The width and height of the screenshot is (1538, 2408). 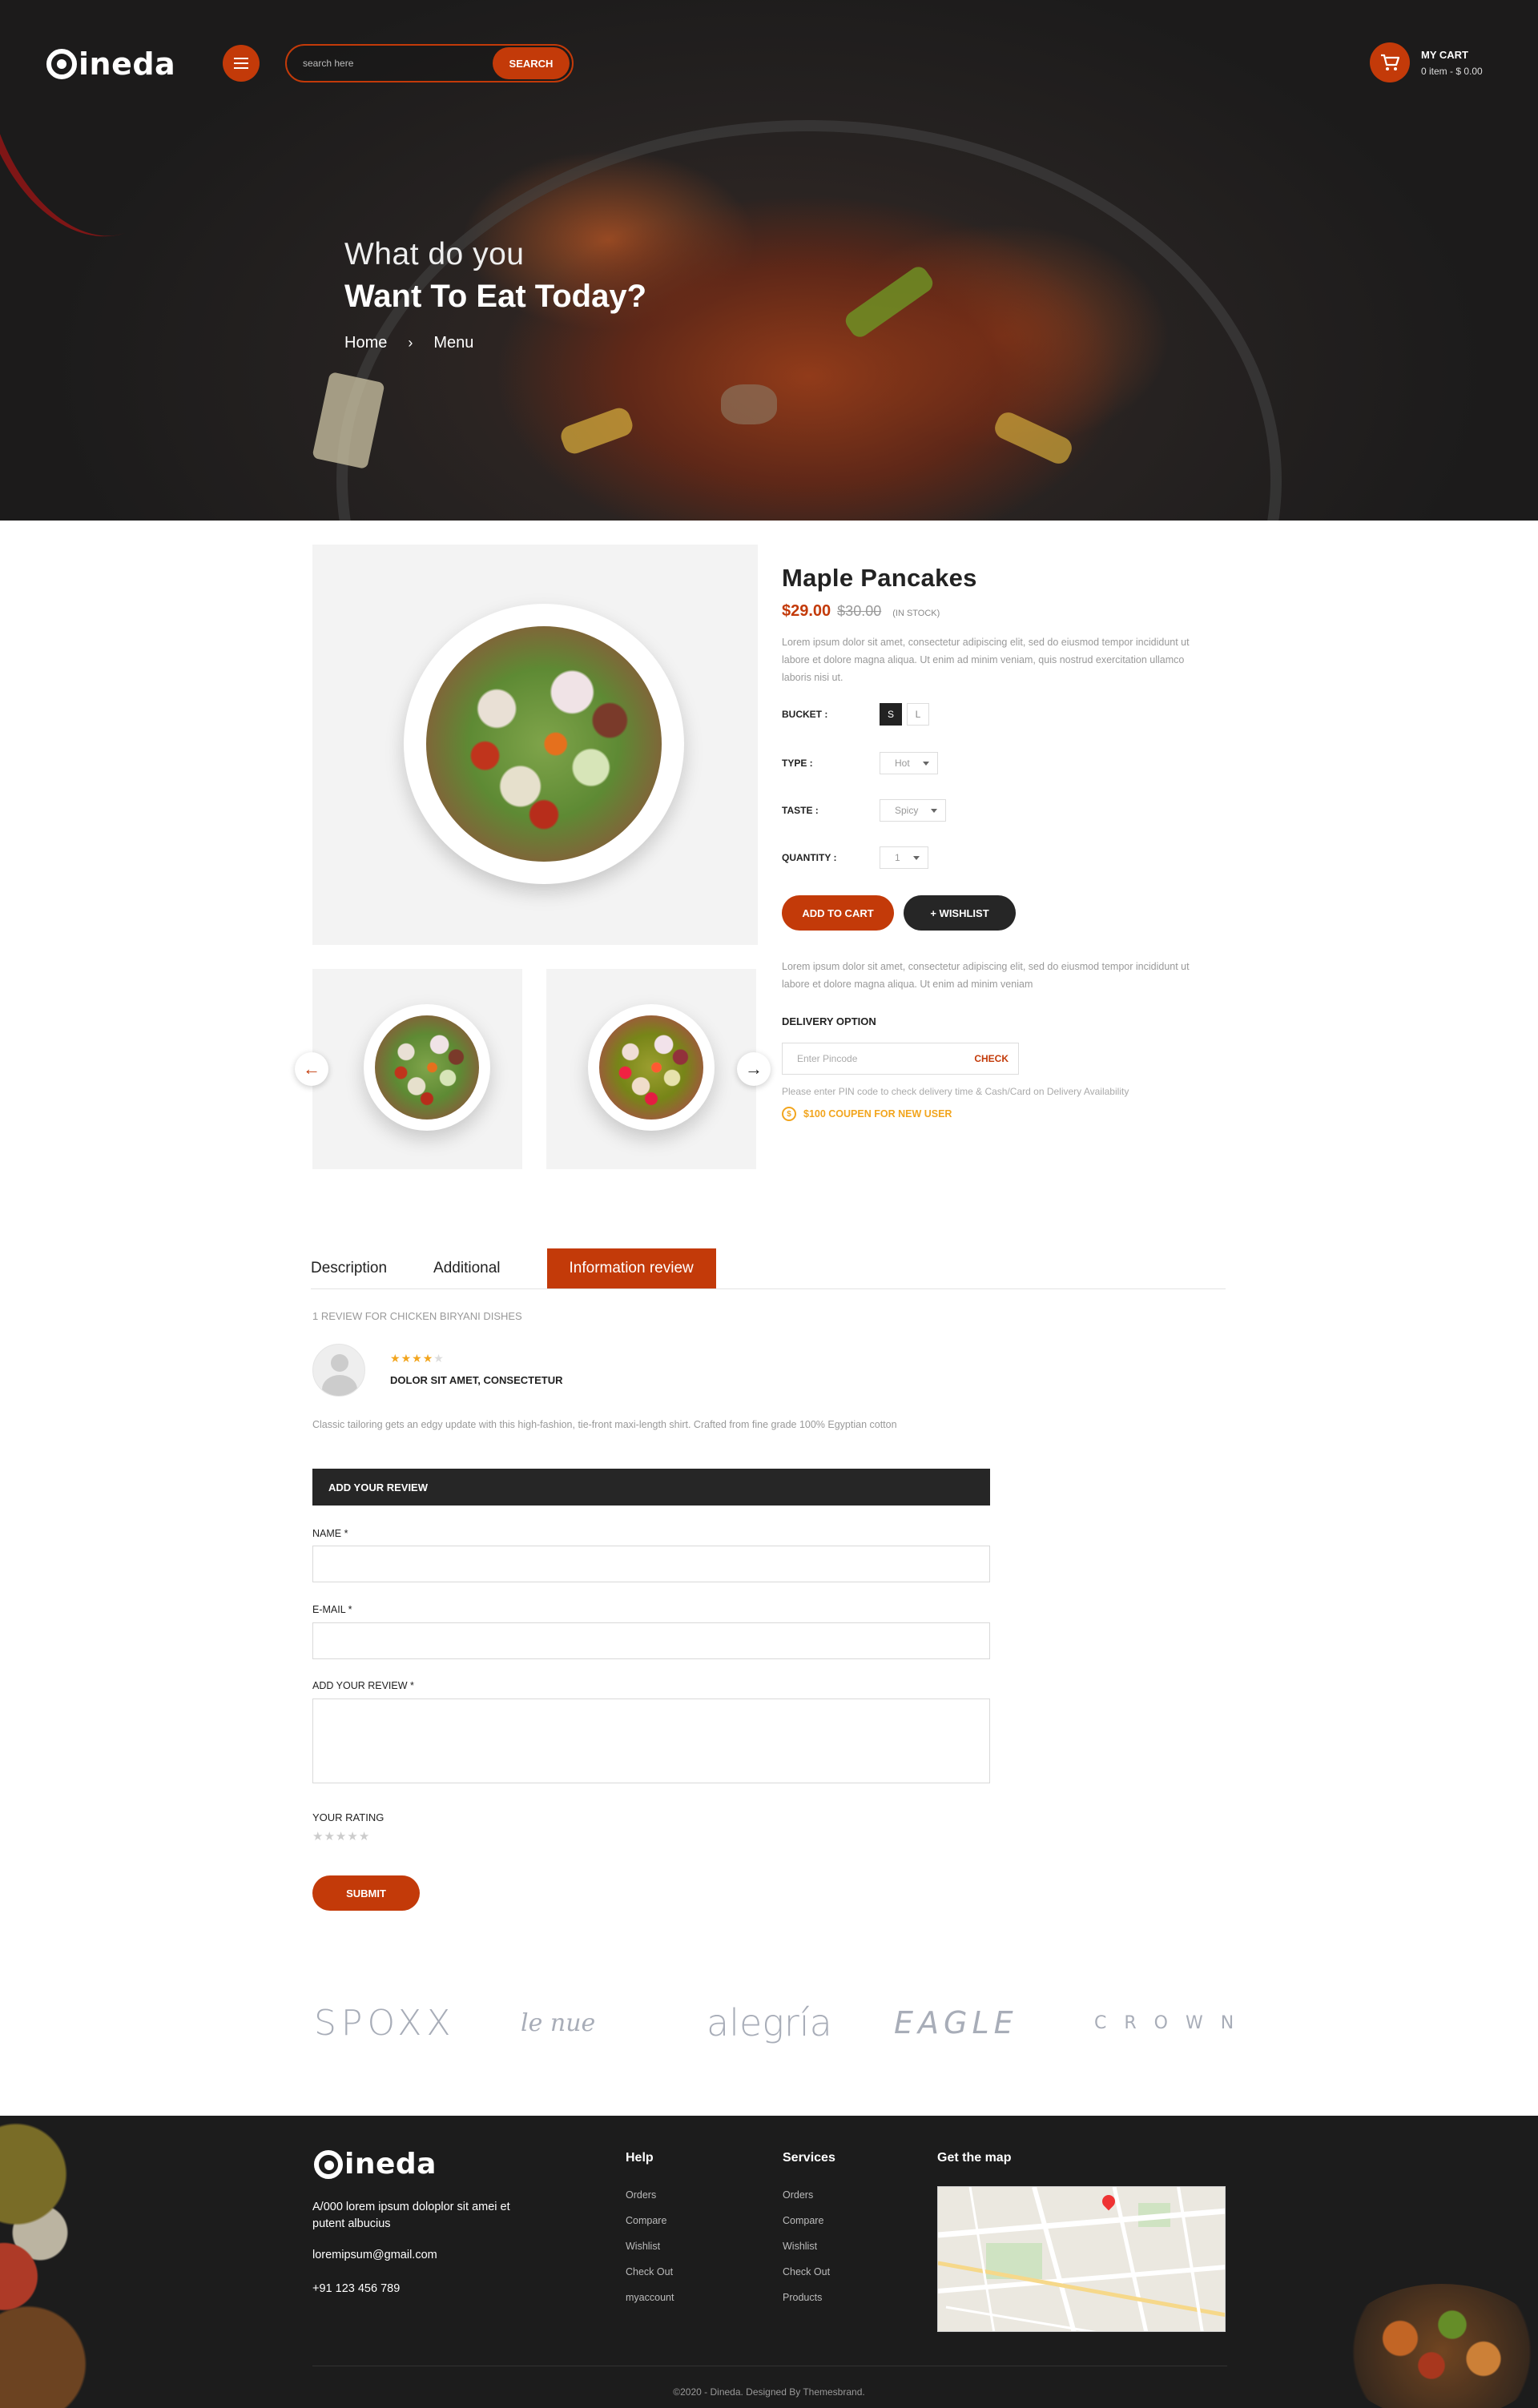 I want to click on footer-help-link: Orders, so click(x=641, y=2195).